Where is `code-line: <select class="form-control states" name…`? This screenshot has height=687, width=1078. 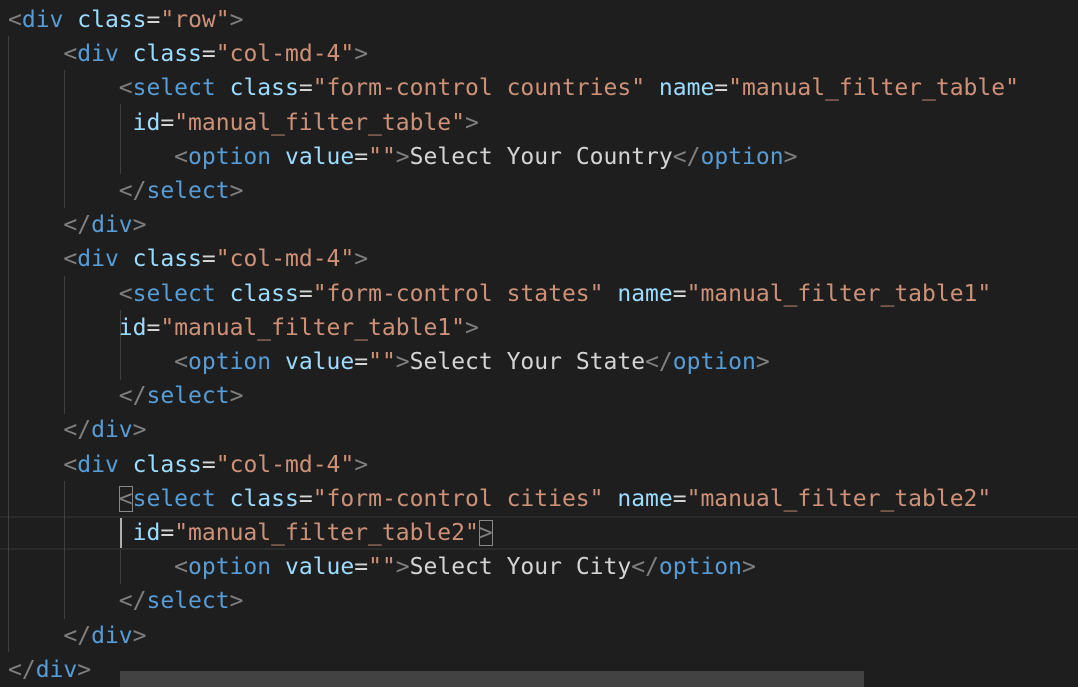 code-line: <select class="form-control states" name… is located at coordinates (499, 294).